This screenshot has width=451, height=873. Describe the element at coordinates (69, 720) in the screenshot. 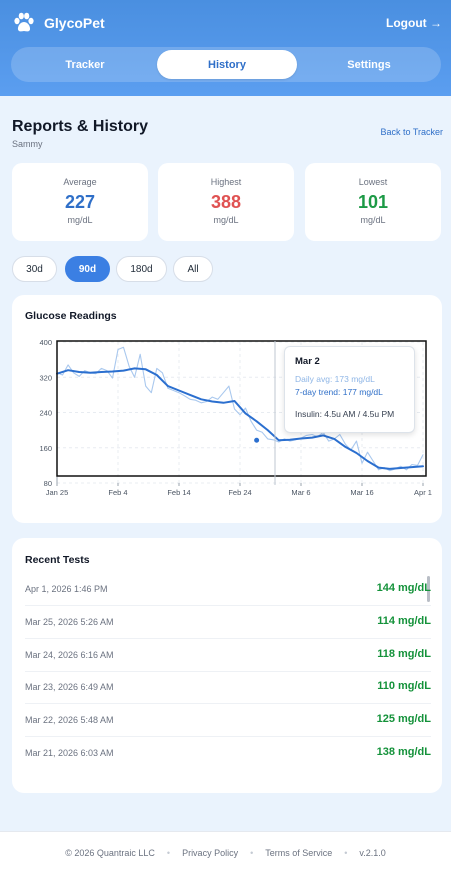

I see `test-date: Mar 22, 2026 5:48 AM` at that location.